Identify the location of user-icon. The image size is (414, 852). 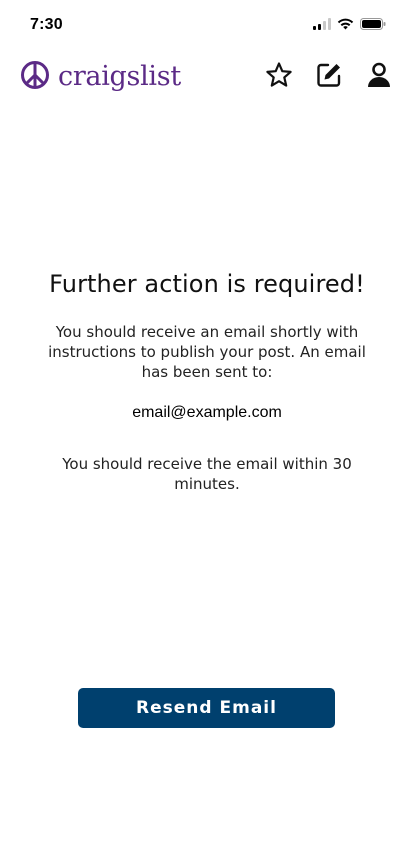
(379, 77).